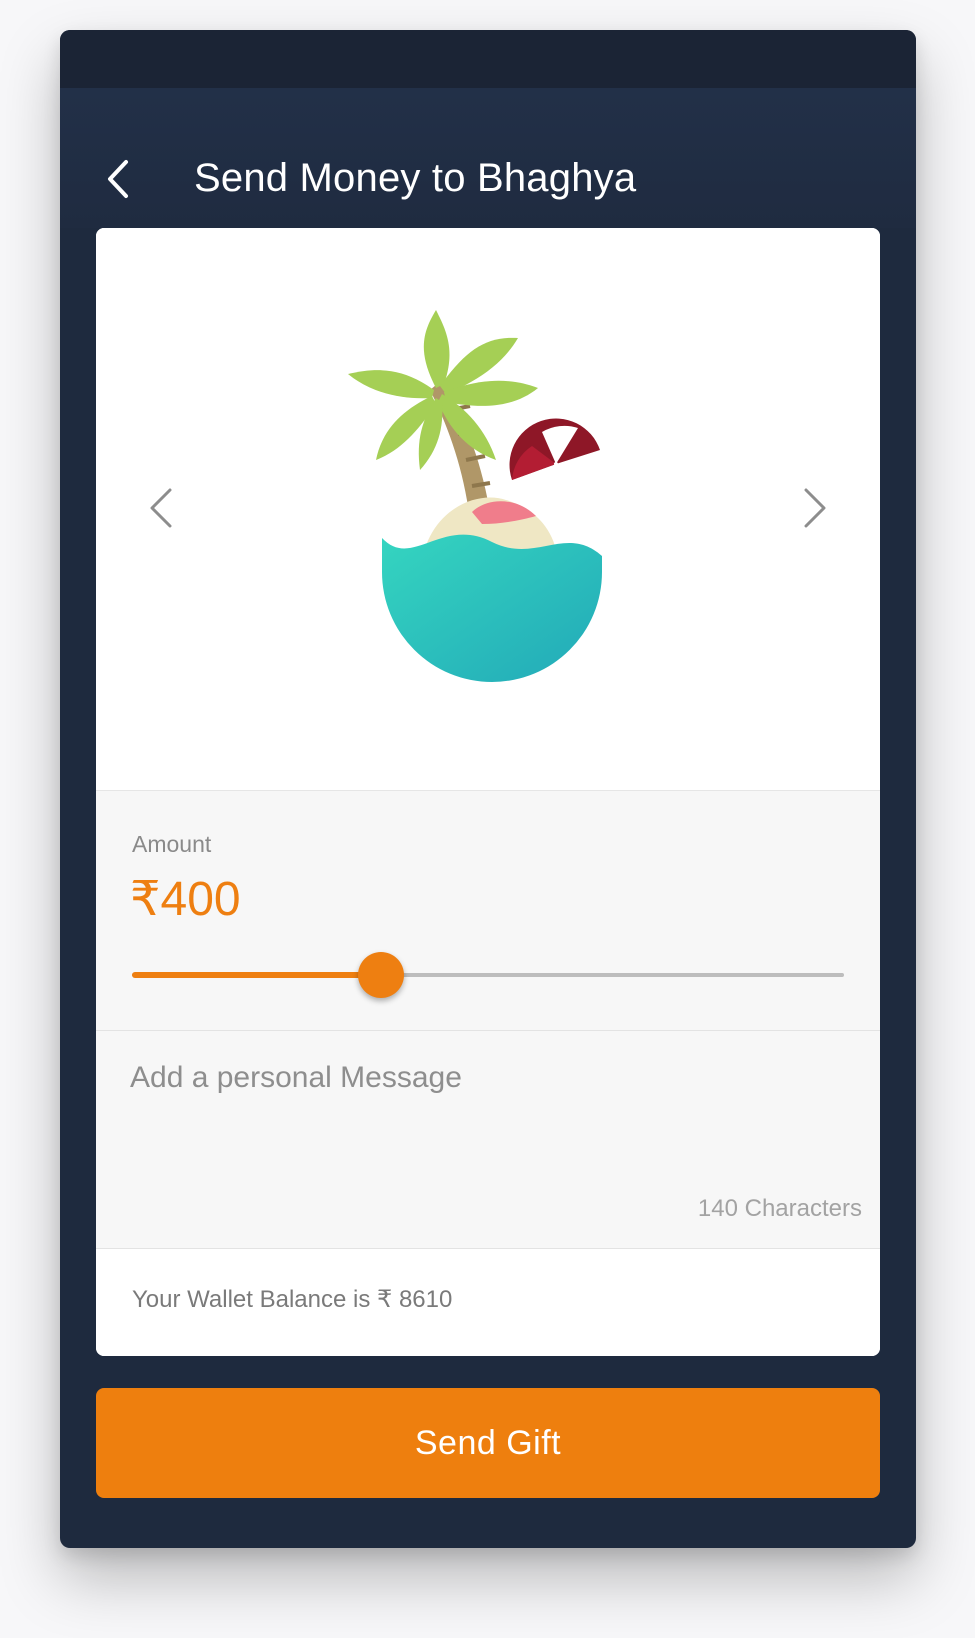 Image resolution: width=975 pixels, height=1638 pixels. I want to click on page-title: Send Money to Bhaghya, so click(415, 178).